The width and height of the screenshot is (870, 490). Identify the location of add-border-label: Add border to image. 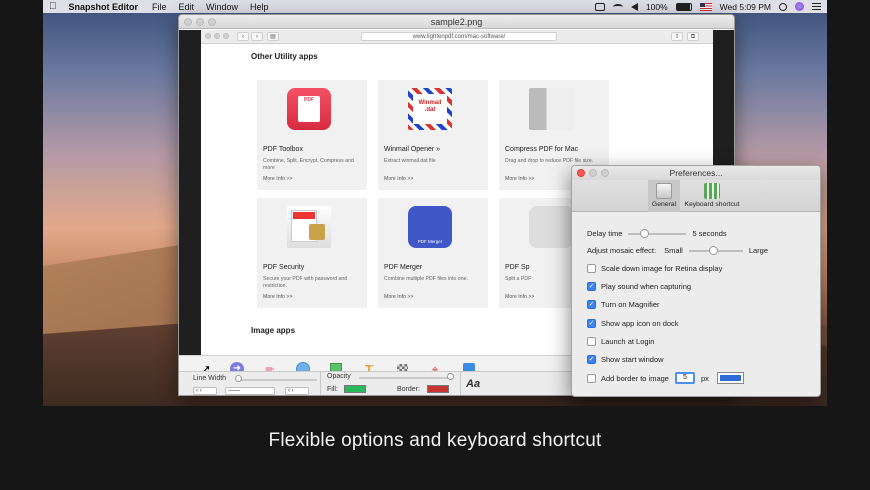
(635, 378).